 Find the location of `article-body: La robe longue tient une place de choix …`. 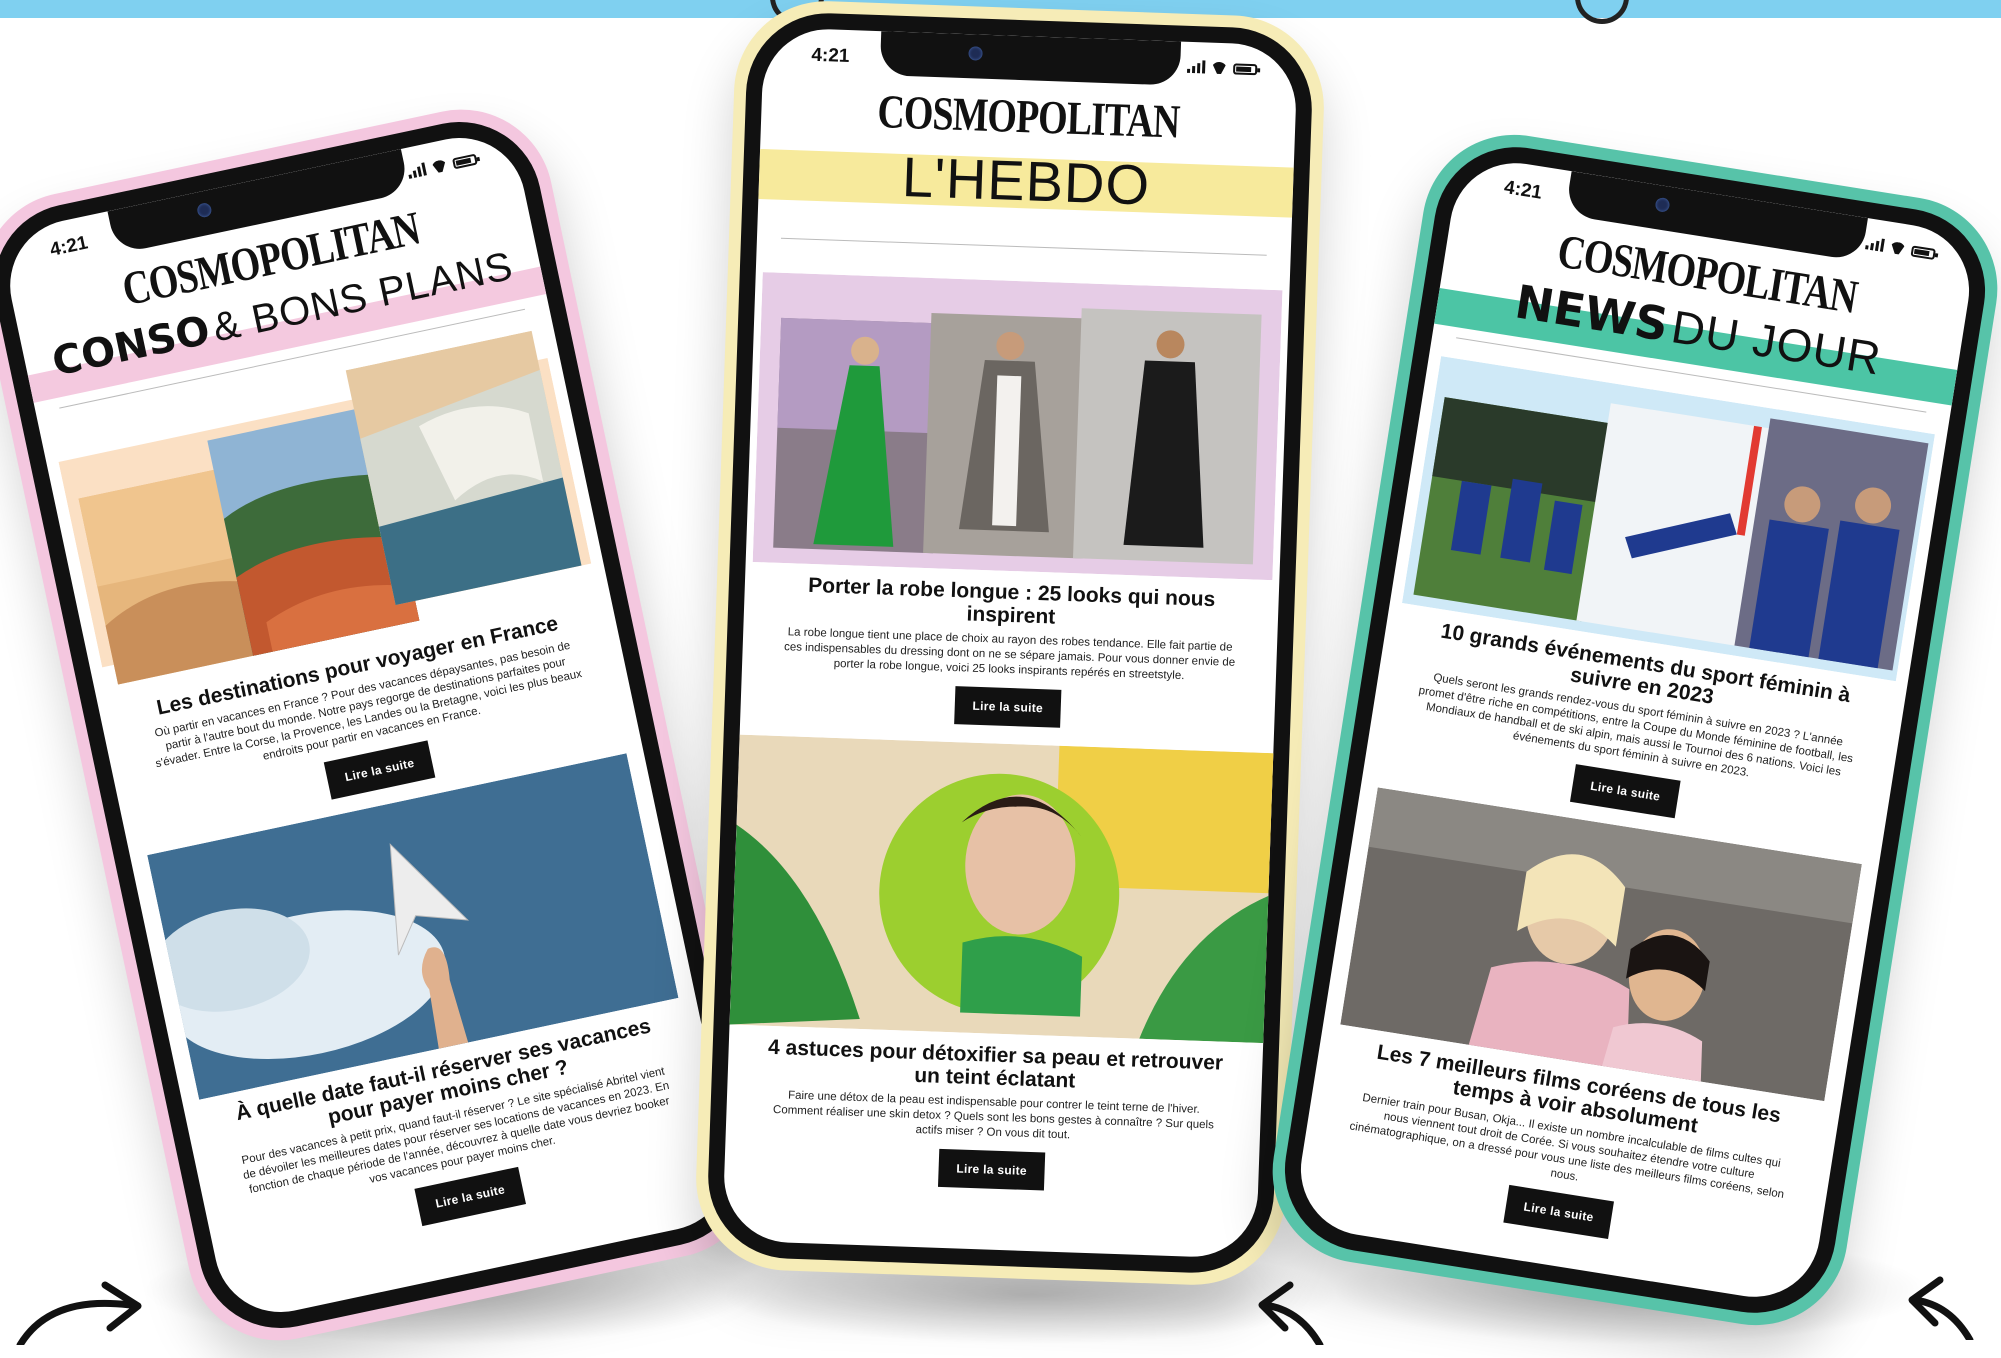

article-body: La robe longue tient une place de choix … is located at coordinates (1009, 654).